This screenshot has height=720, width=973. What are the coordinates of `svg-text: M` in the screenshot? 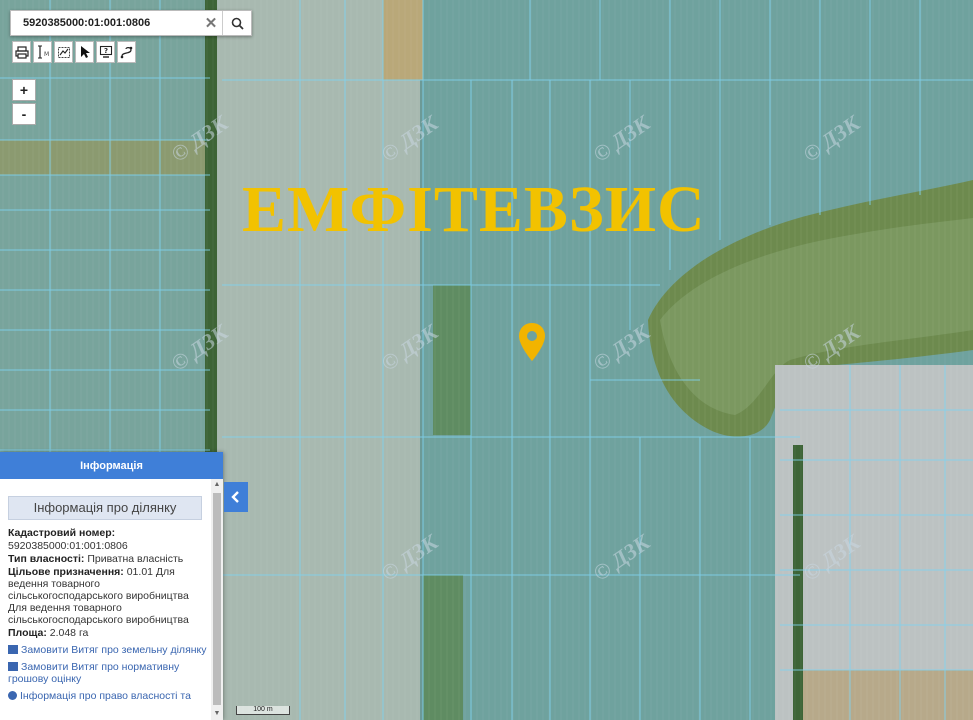 It's located at (46, 54).